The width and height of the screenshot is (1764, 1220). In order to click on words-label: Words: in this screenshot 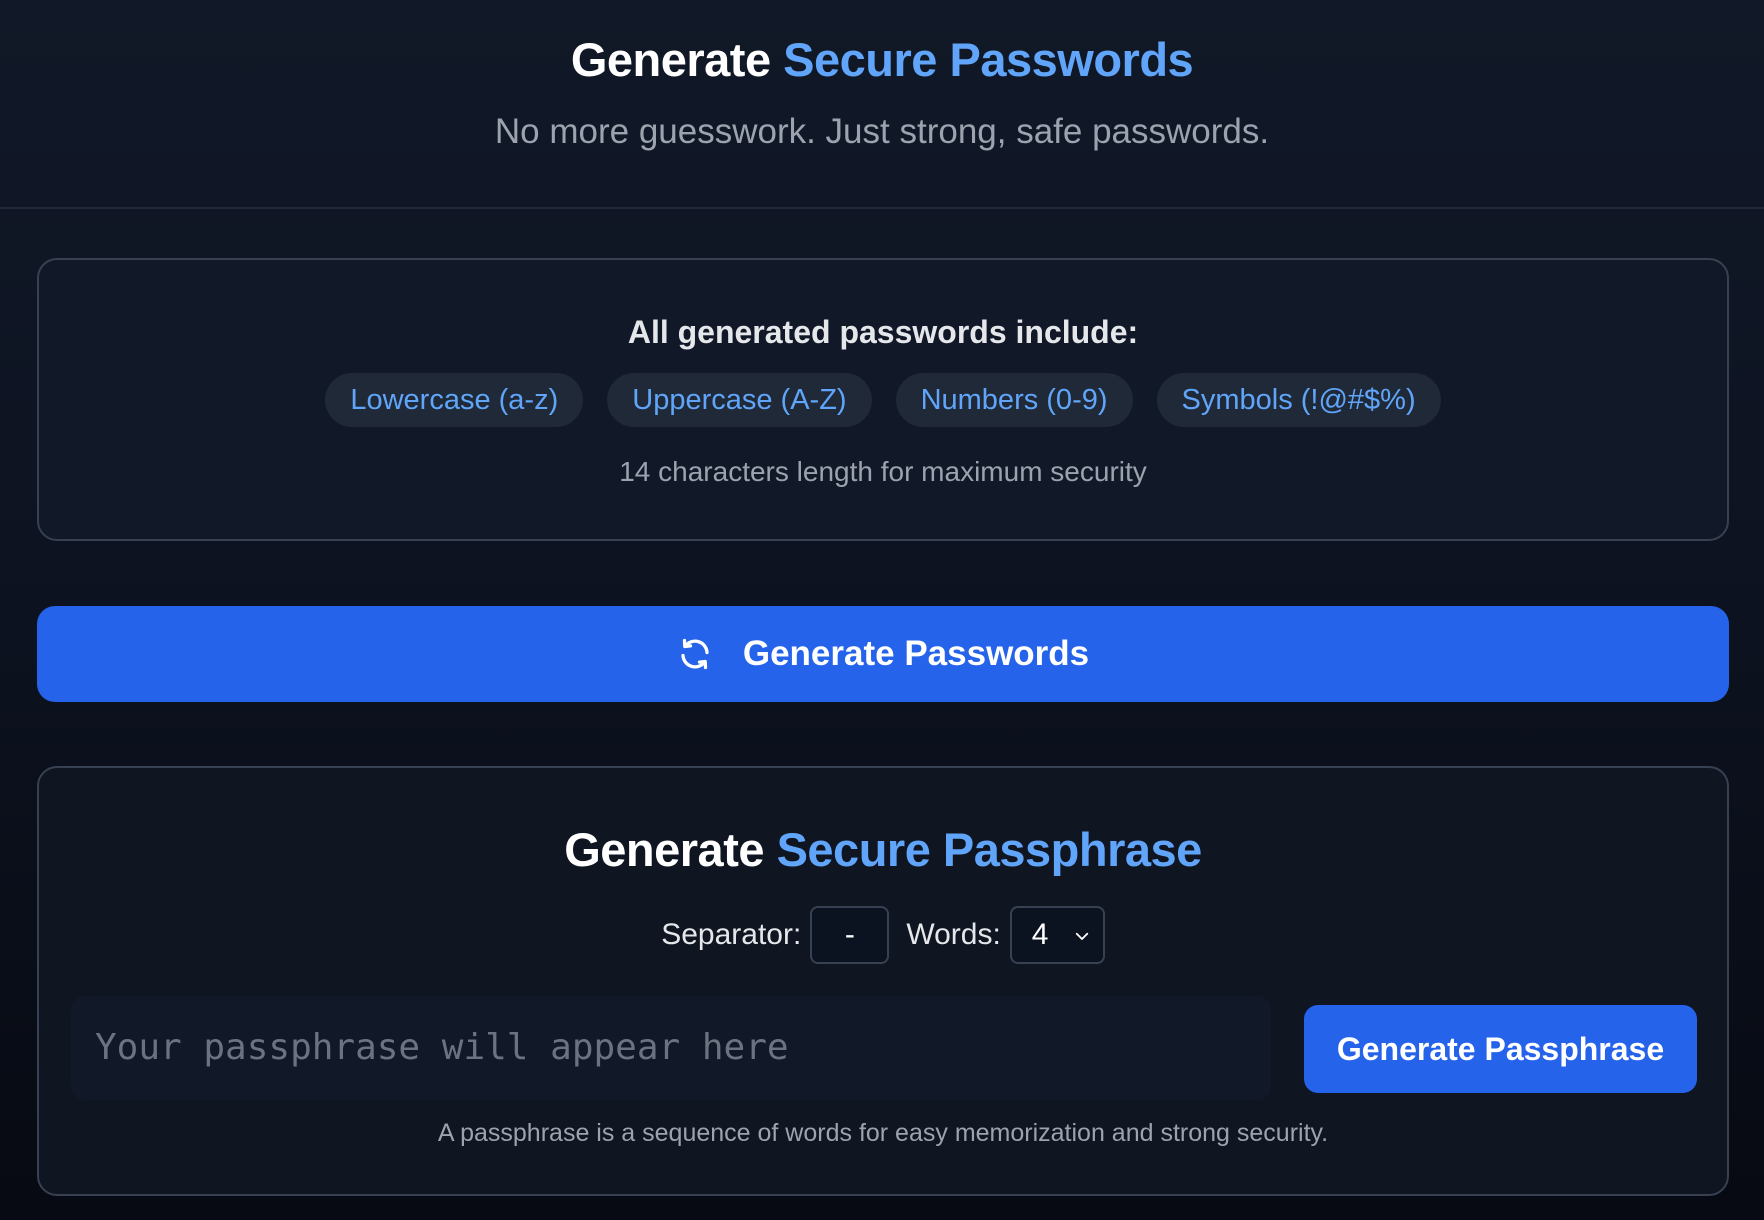, I will do `click(953, 934)`.